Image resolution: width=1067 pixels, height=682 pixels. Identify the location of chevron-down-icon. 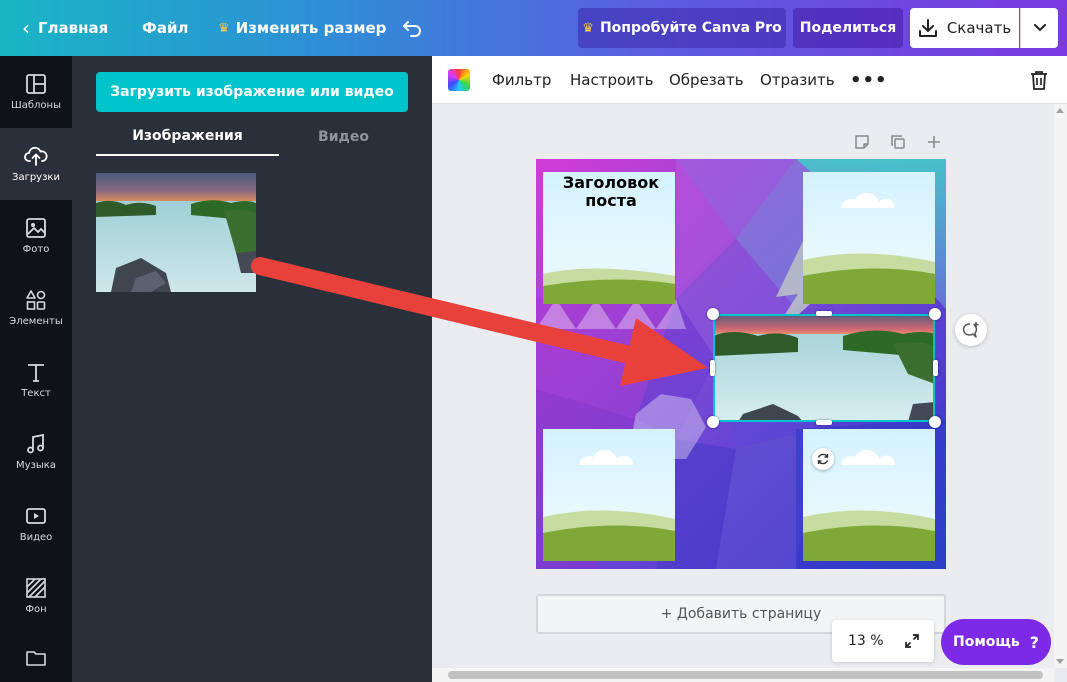
(1039, 28).